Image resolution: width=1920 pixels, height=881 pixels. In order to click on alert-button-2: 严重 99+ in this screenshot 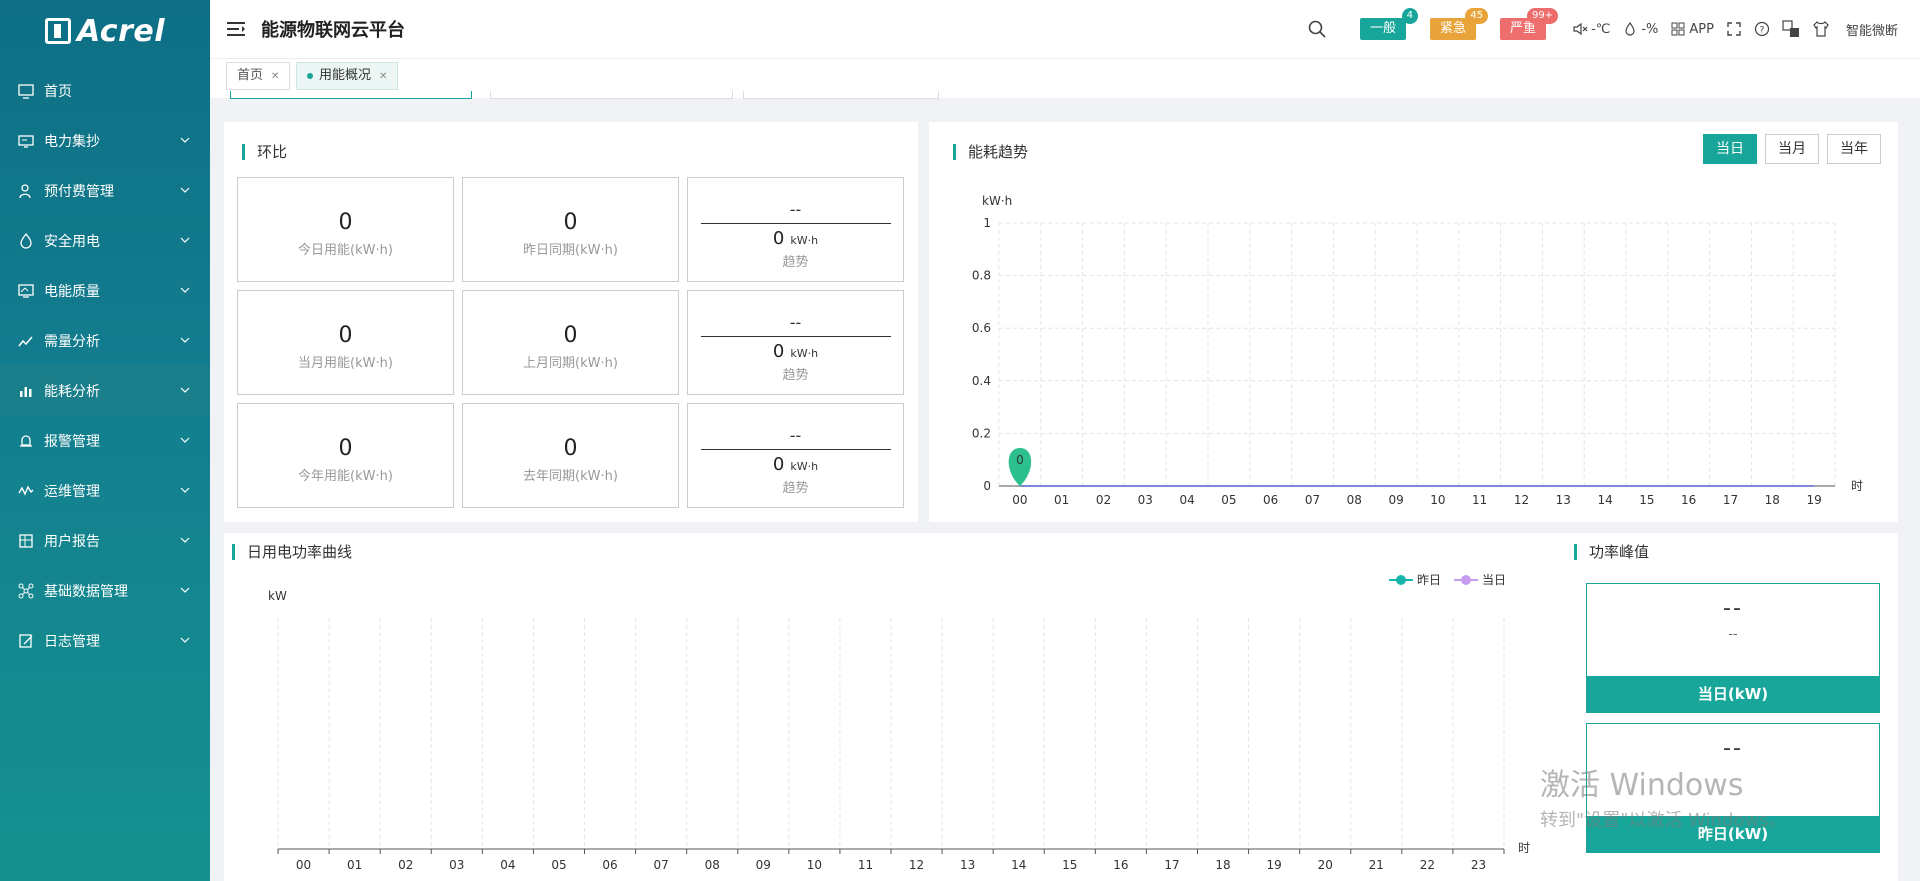, I will do `click(1529, 24)`.